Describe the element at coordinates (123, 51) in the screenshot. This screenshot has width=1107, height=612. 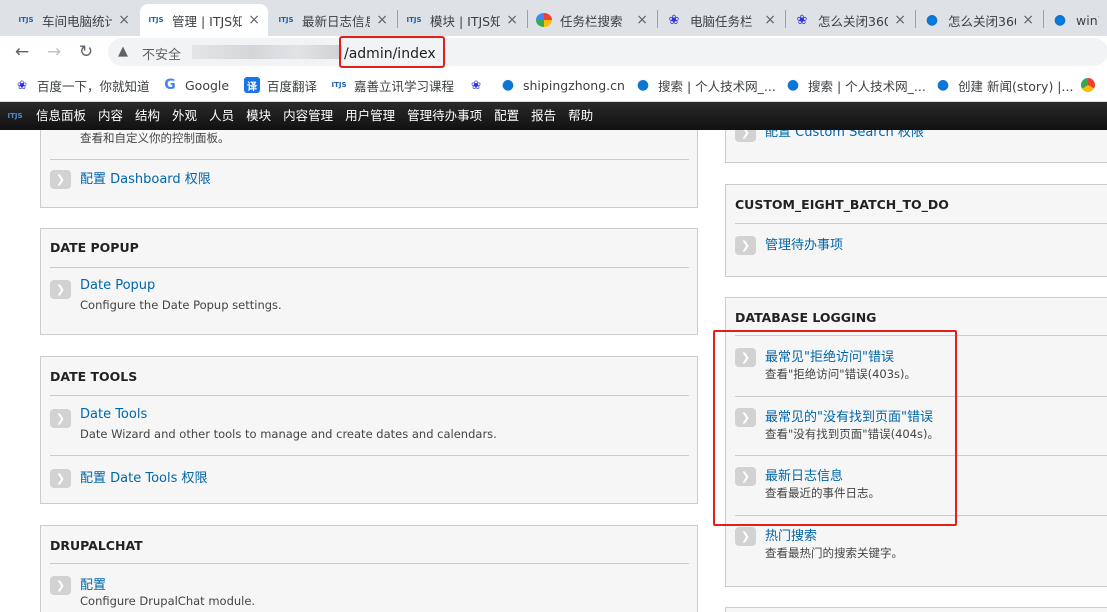
I see `warning-triangle-icon: ▲` at that location.